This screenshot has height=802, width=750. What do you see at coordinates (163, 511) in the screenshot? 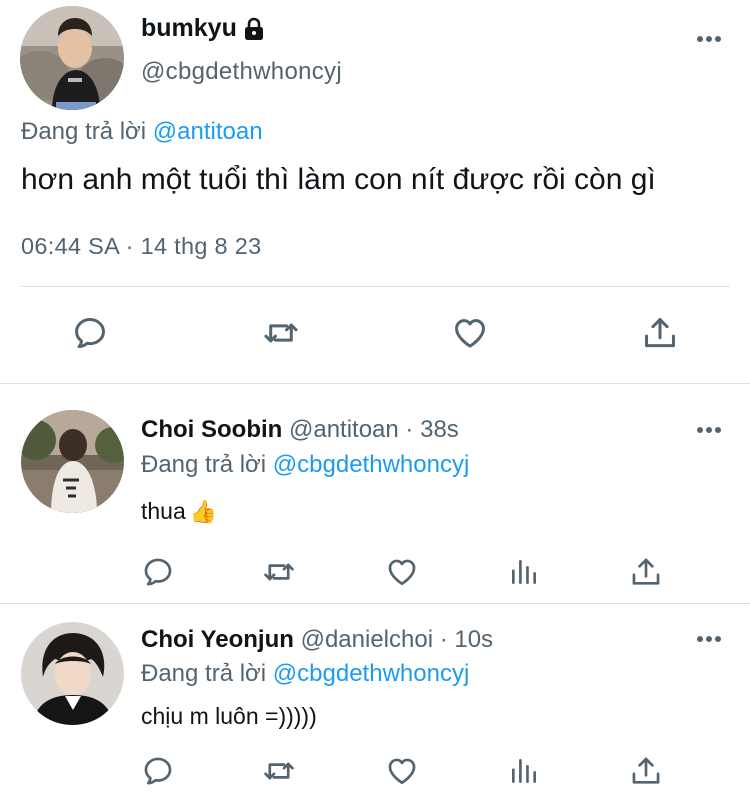
I see `tweet-text-content: thua` at bounding box center [163, 511].